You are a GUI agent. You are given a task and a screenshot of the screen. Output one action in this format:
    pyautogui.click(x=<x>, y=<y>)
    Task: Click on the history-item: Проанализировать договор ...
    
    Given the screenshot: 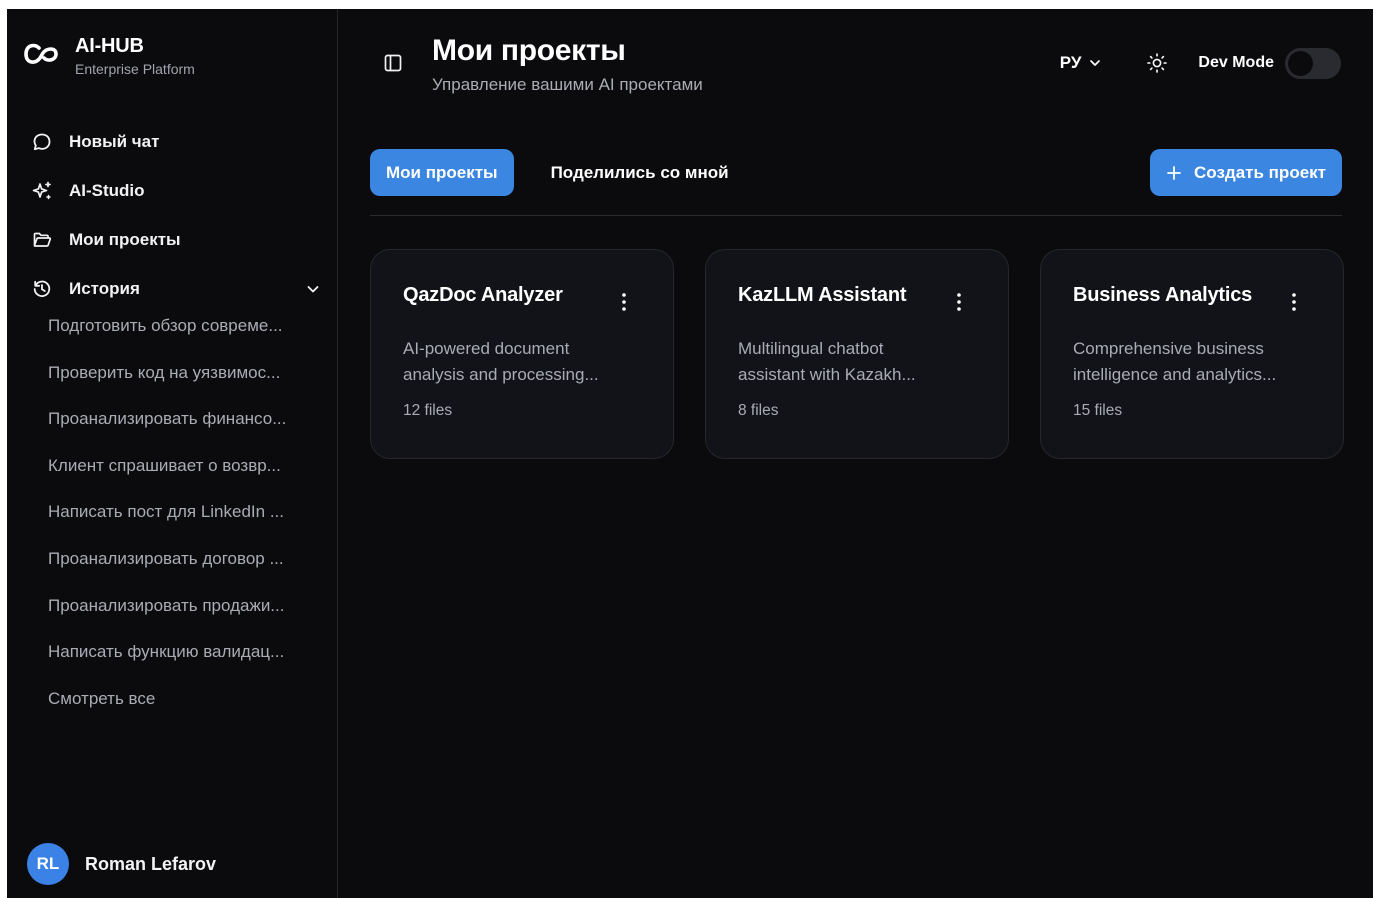 What is the action you would take?
    pyautogui.click(x=183, y=567)
    